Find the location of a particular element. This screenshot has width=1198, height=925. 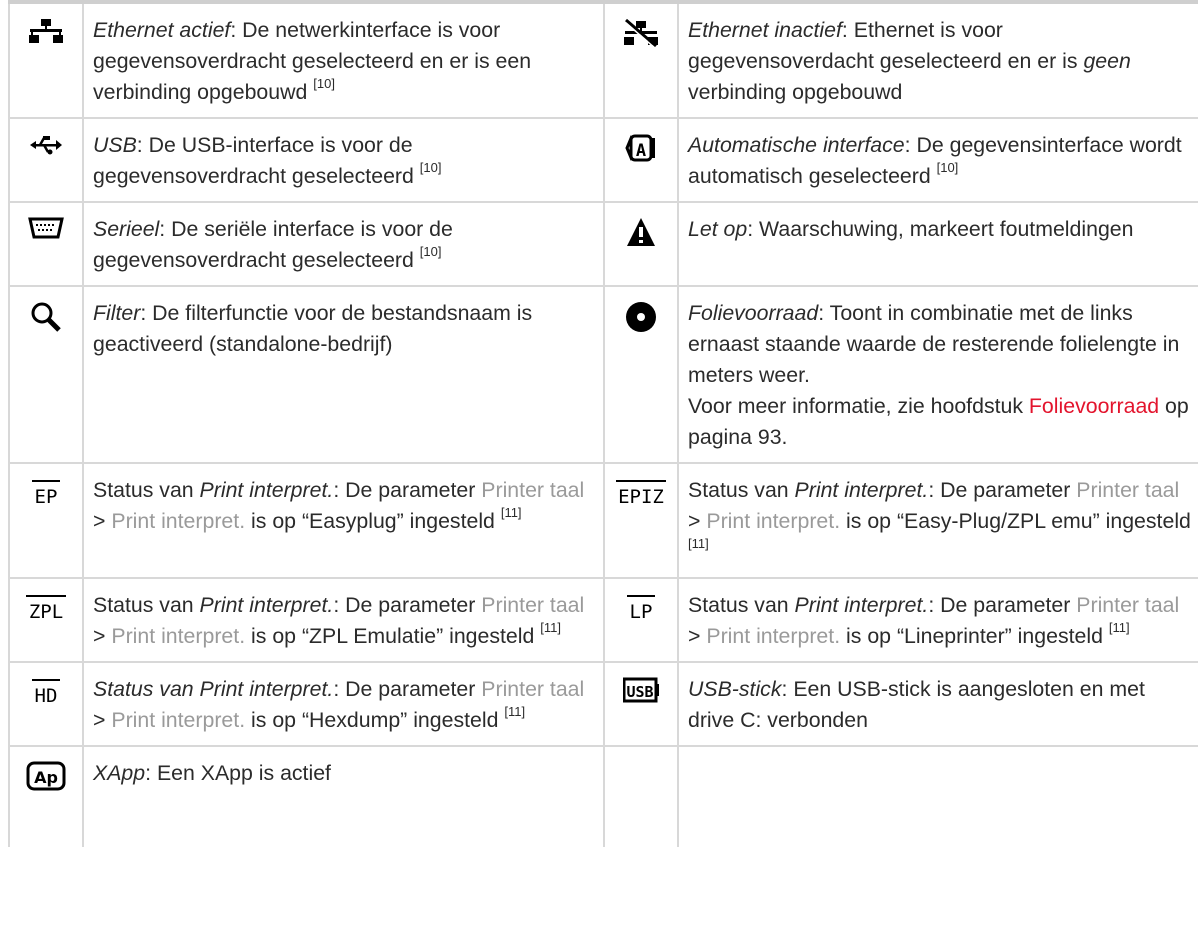

hd-status-icon: HD is located at coordinates (46, 691).